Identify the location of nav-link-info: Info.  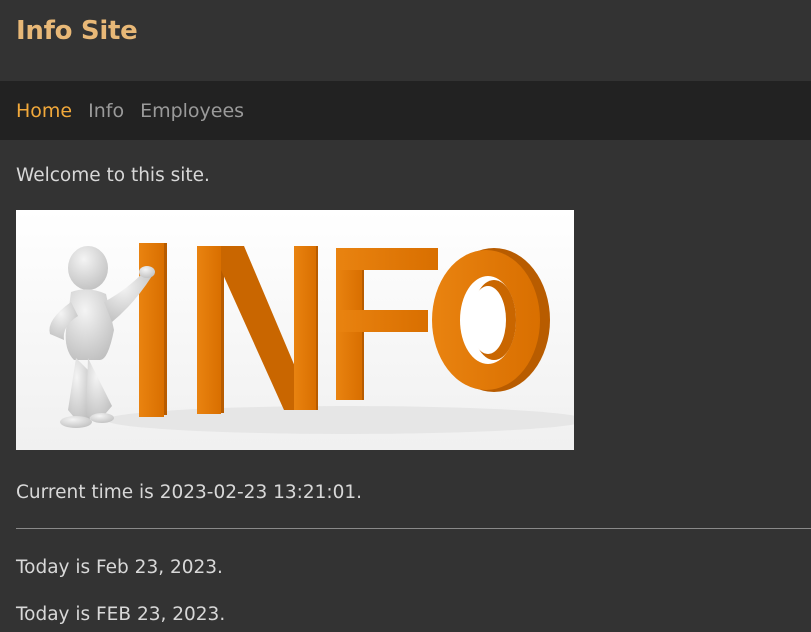
(106, 111).